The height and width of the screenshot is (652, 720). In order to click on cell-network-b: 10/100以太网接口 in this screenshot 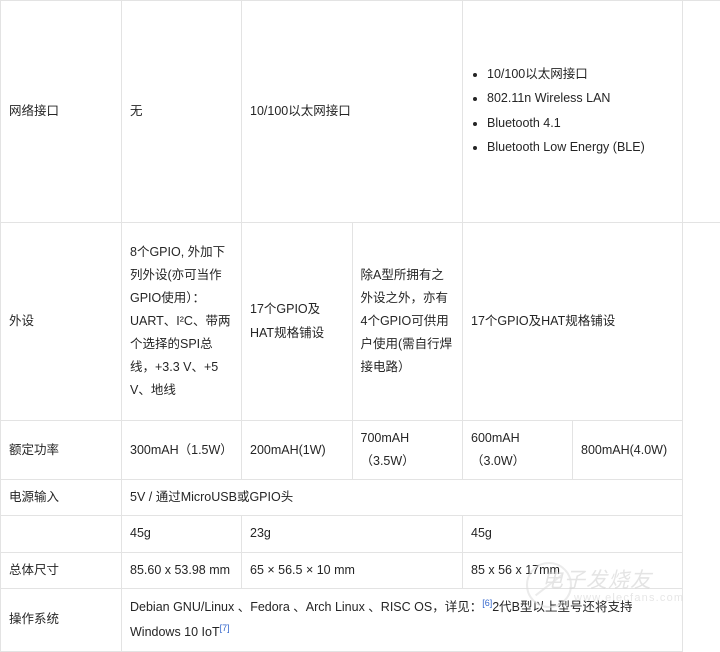, I will do `click(352, 112)`.